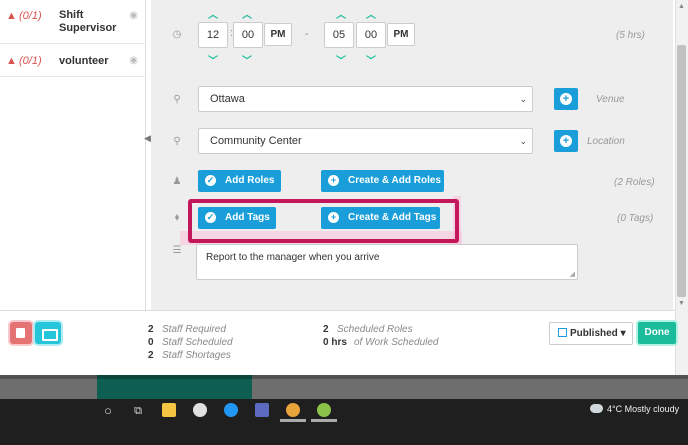  I want to click on checkbox-icon, so click(562, 332).